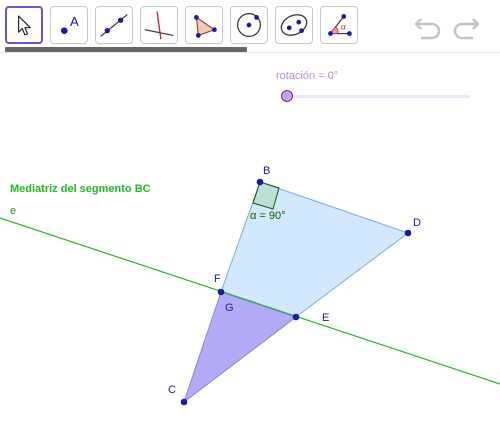 This screenshot has width=500, height=430. What do you see at coordinates (229, 308) in the screenshot?
I see `point-label-g: G` at bounding box center [229, 308].